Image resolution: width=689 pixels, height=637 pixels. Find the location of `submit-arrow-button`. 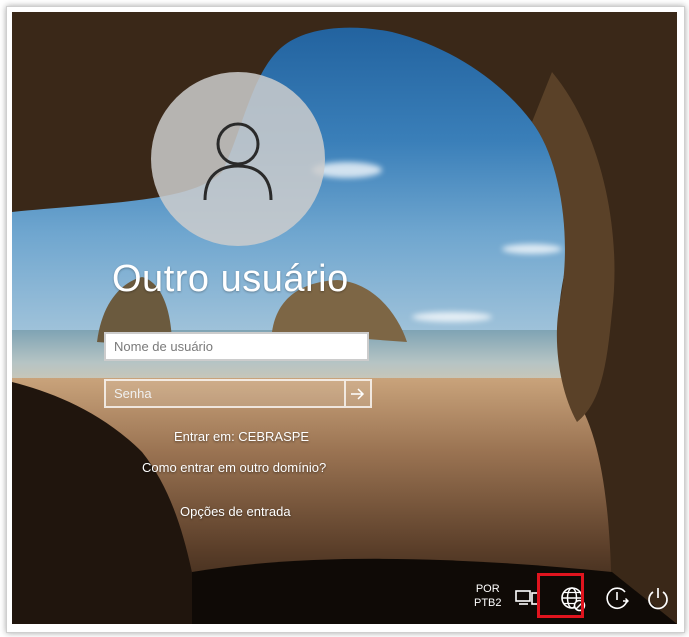

submit-arrow-button is located at coordinates (358, 393).